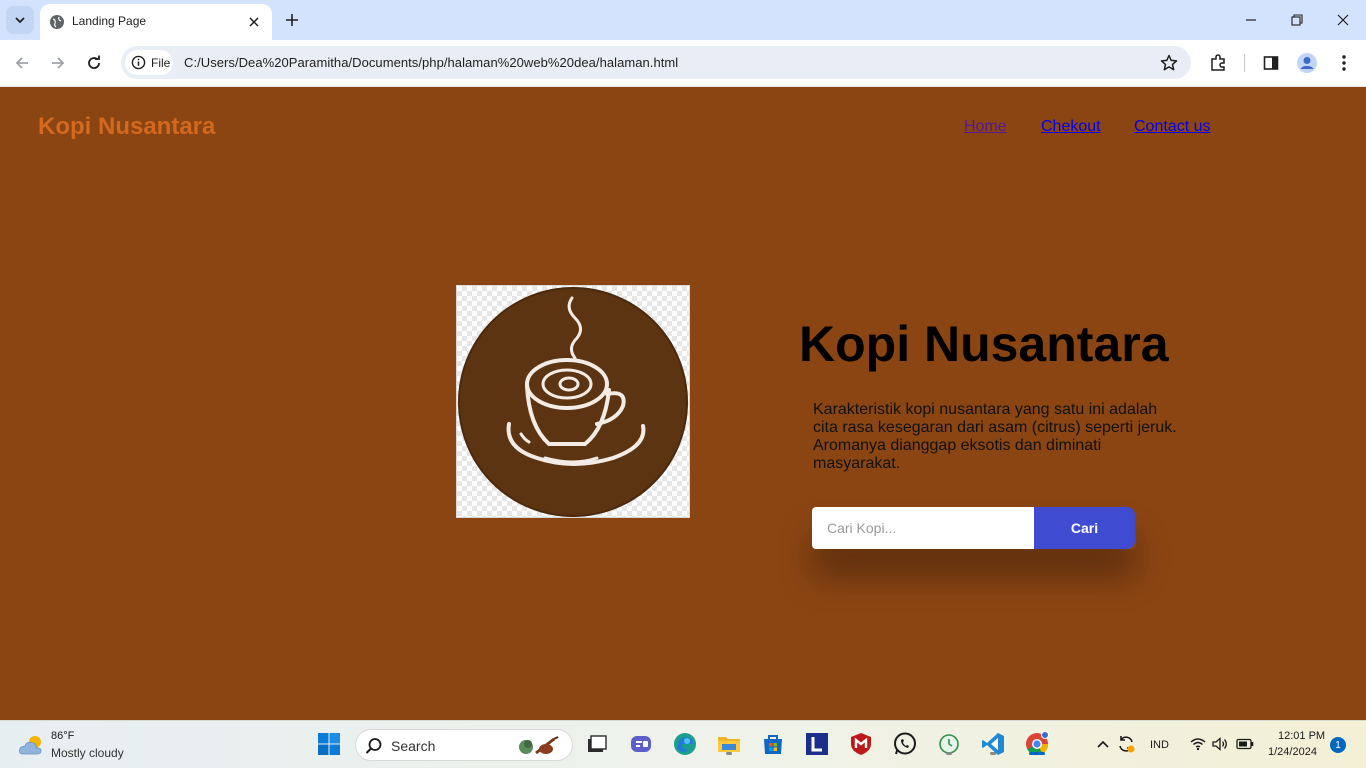 This screenshot has height=768, width=1366. What do you see at coordinates (1071, 127) in the screenshot?
I see `nav-link-checkout: Chekout` at bounding box center [1071, 127].